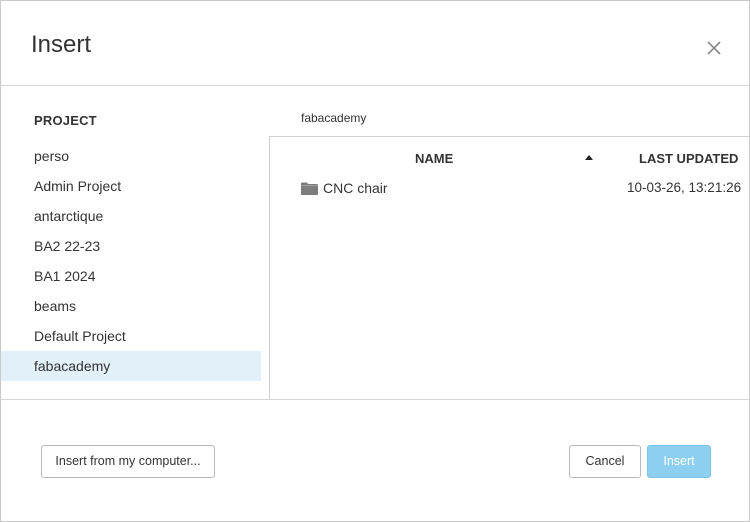  Describe the element at coordinates (131, 246) in the screenshot. I see `project-item-ba2-22-23: BA2 22-23` at that location.